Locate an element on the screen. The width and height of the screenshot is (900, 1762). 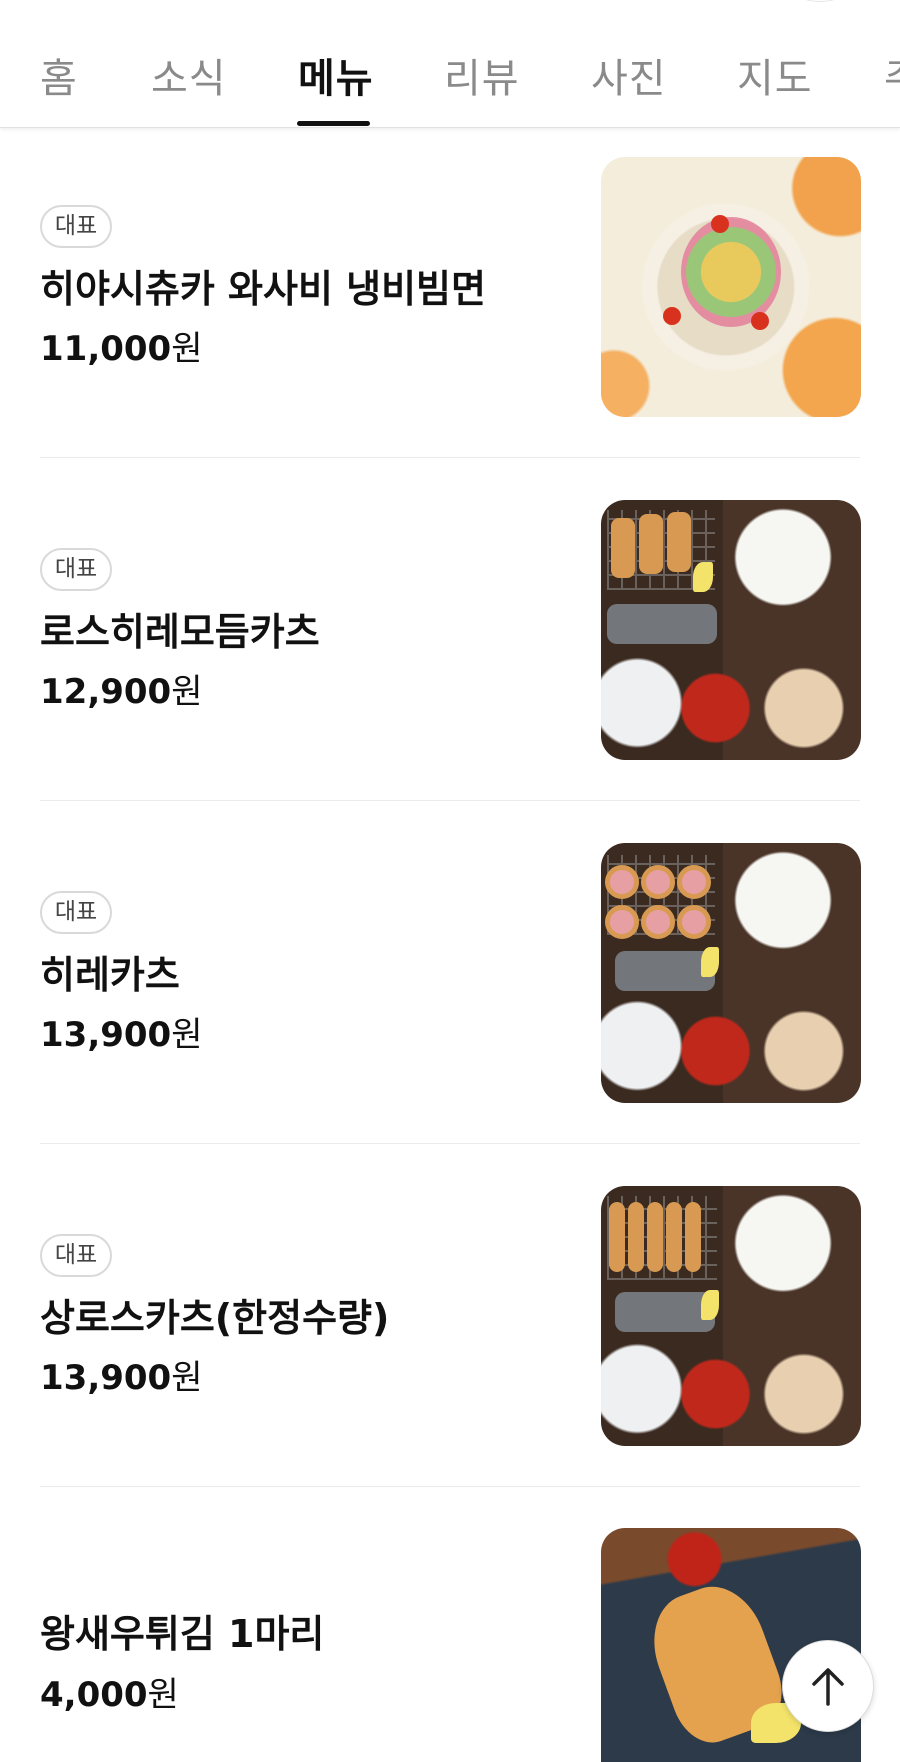
scroll-to-top-button is located at coordinates (828, 1686).